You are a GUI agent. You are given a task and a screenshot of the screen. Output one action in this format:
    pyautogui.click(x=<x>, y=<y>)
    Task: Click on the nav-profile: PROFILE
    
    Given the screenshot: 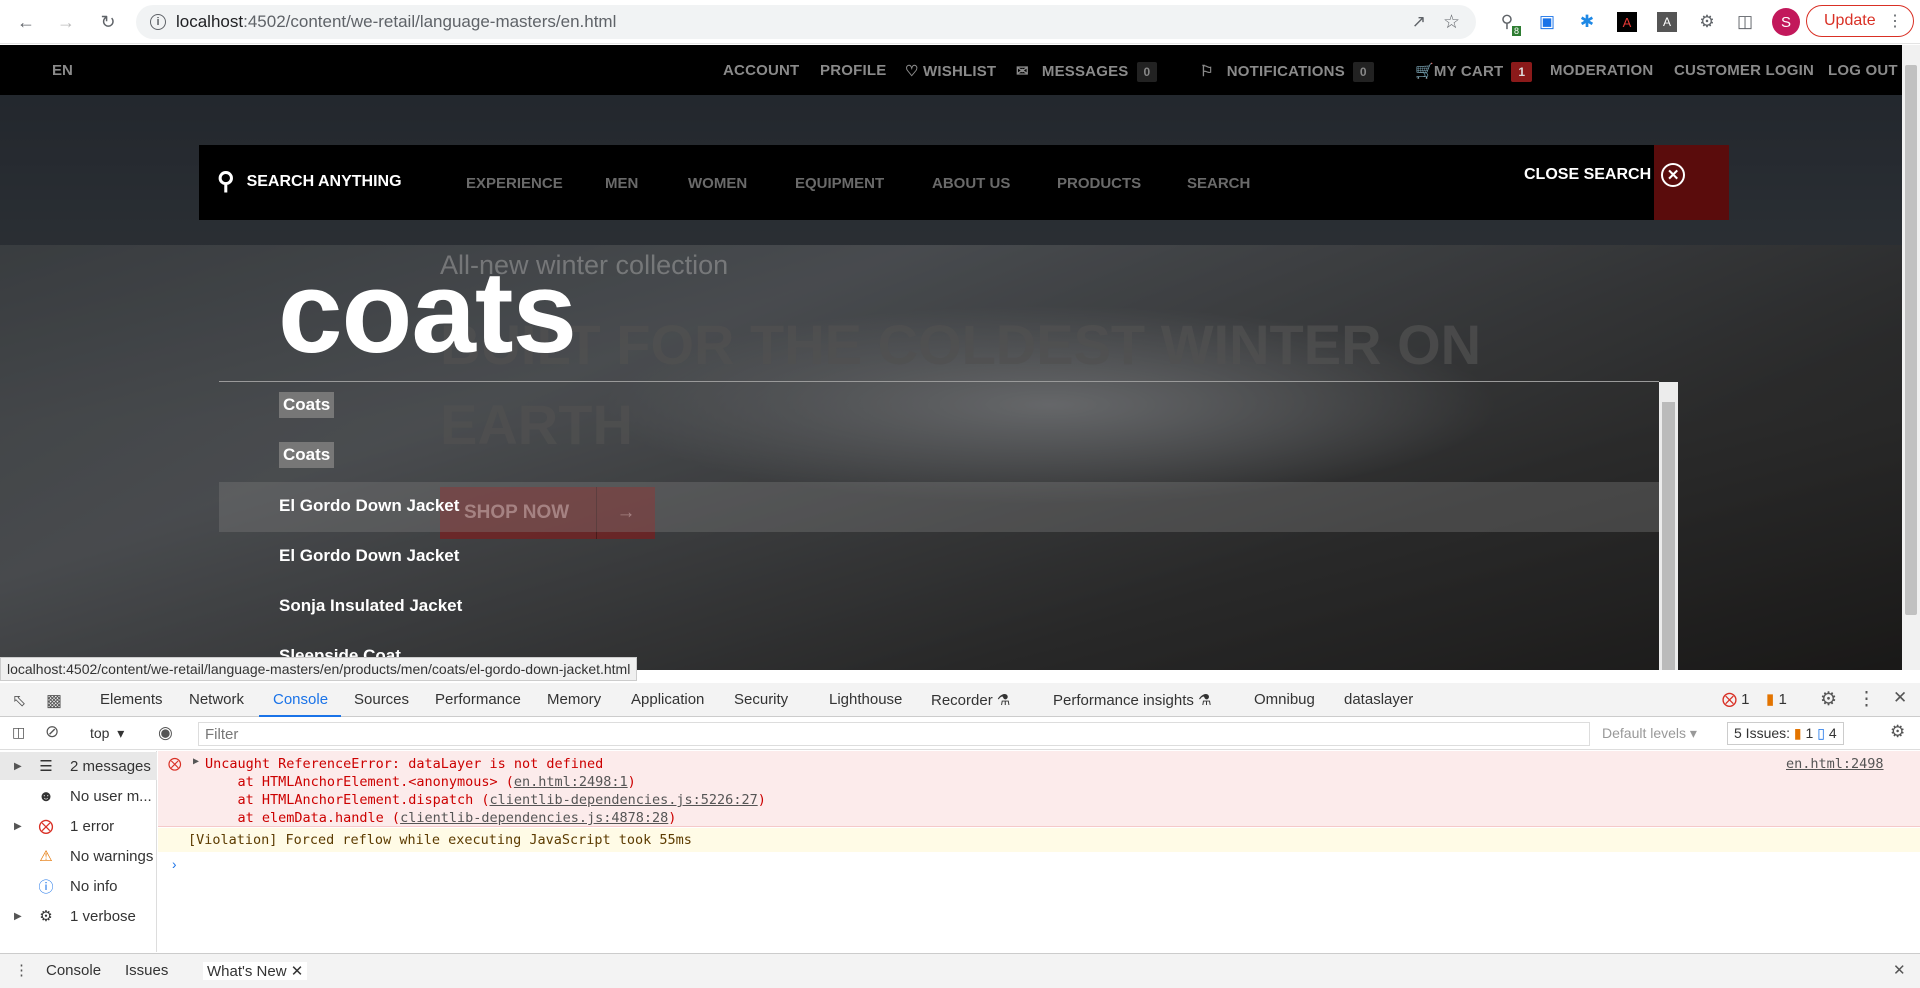 What is the action you would take?
    pyautogui.click(x=853, y=70)
    